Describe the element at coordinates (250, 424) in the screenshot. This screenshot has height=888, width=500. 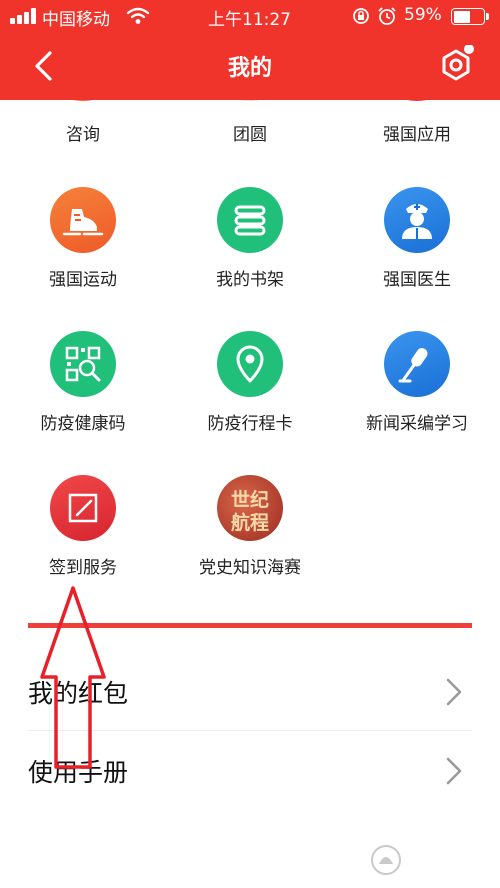
I see `grid-item-label: 防疫行程卡` at that location.